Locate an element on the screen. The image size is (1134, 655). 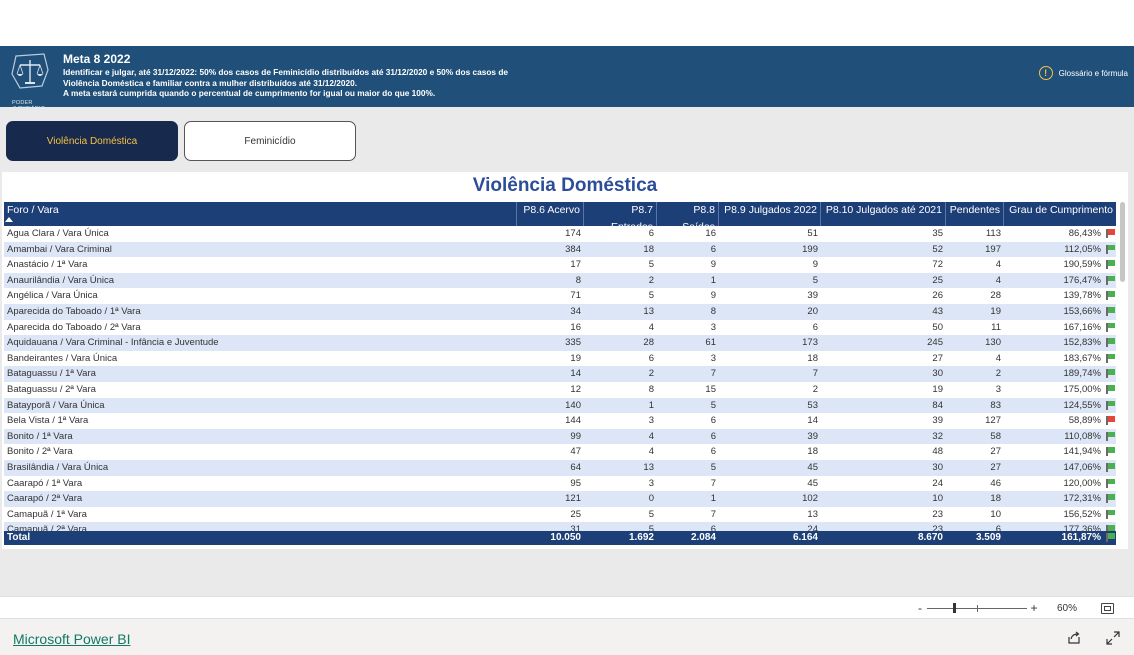
glossary-button: ! Glossário e fórmula is located at coordinates (1083, 73).